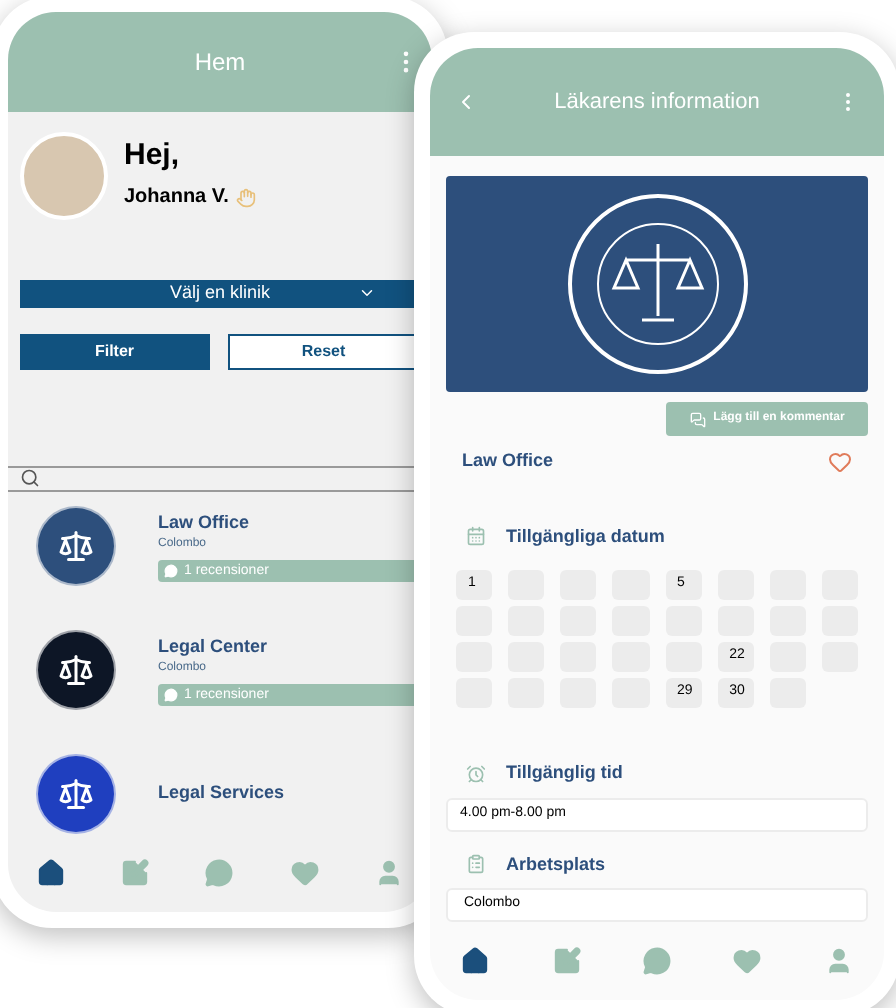  What do you see at coordinates (476, 864) in the screenshot?
I see `clipboard-icon` at bounding box center [476, 864].